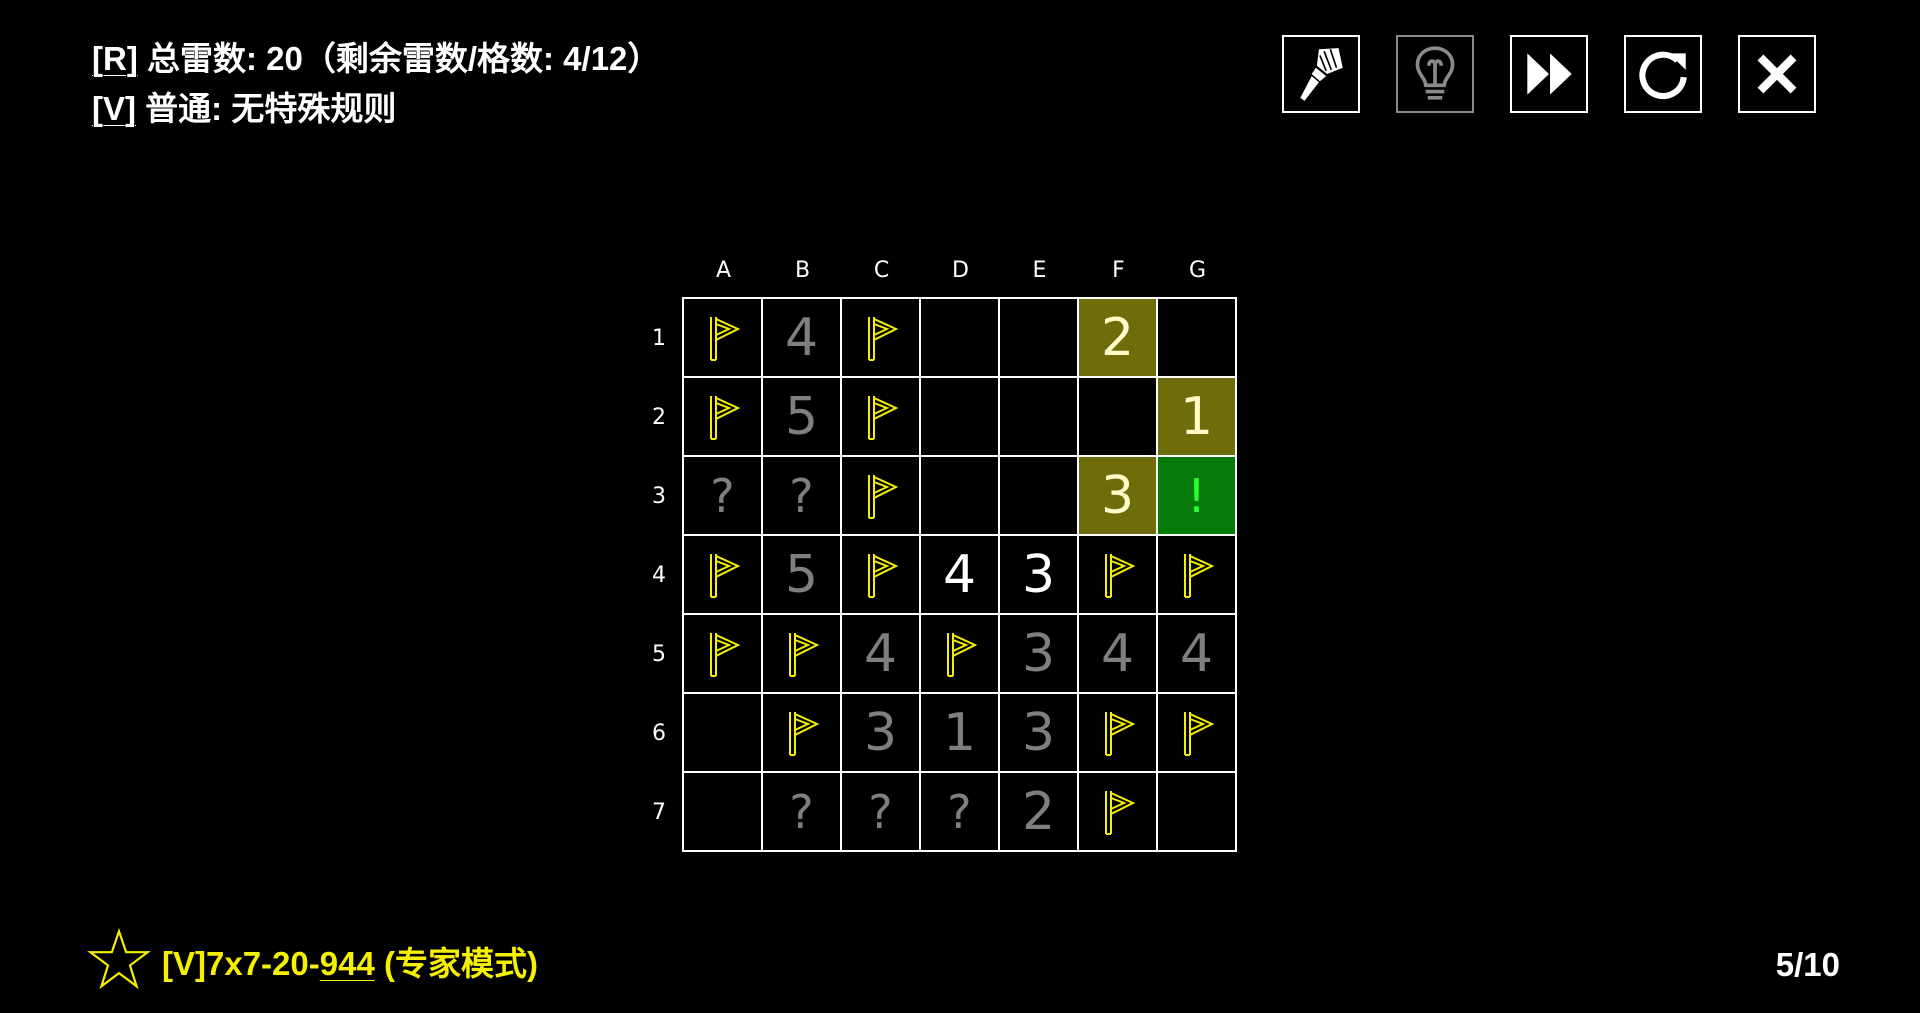 This screenshot has height=1013, width=1920. I want to click on number-cell-b4: 5, so click(801, 574).